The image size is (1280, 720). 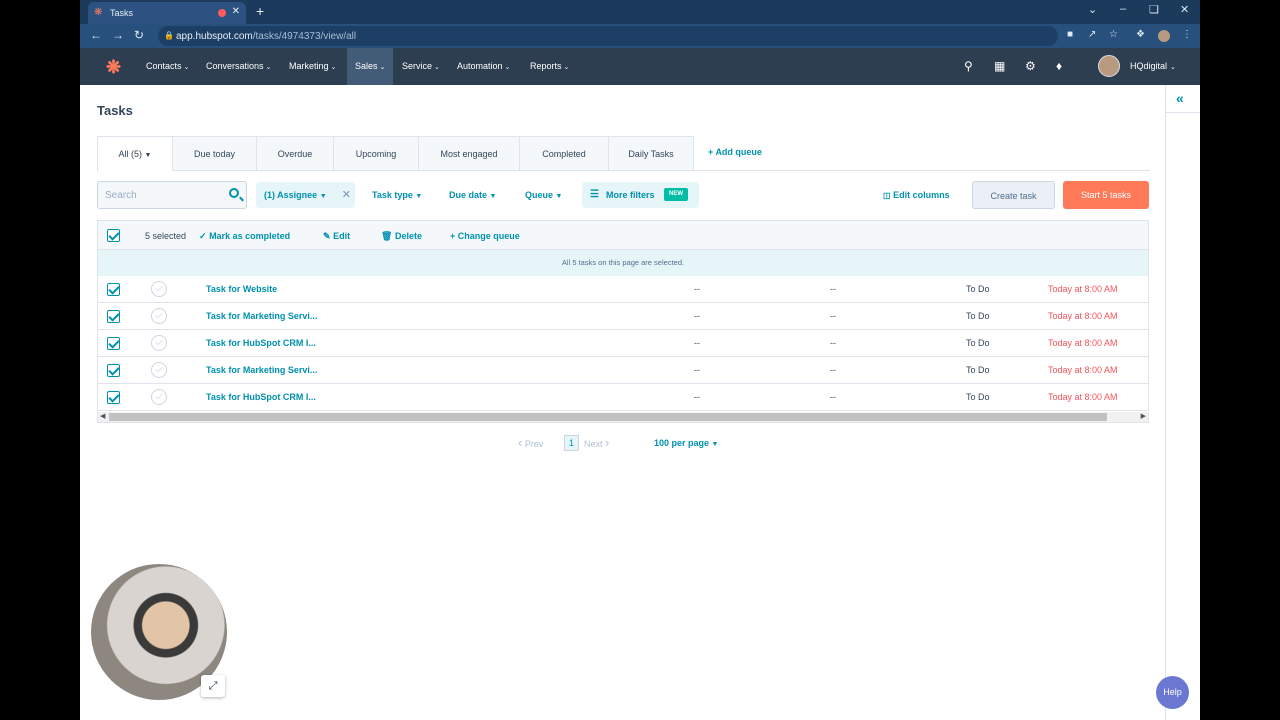 I want to click on more-filters-button: ☰ More filters NEW, so click(x=640, y=195).